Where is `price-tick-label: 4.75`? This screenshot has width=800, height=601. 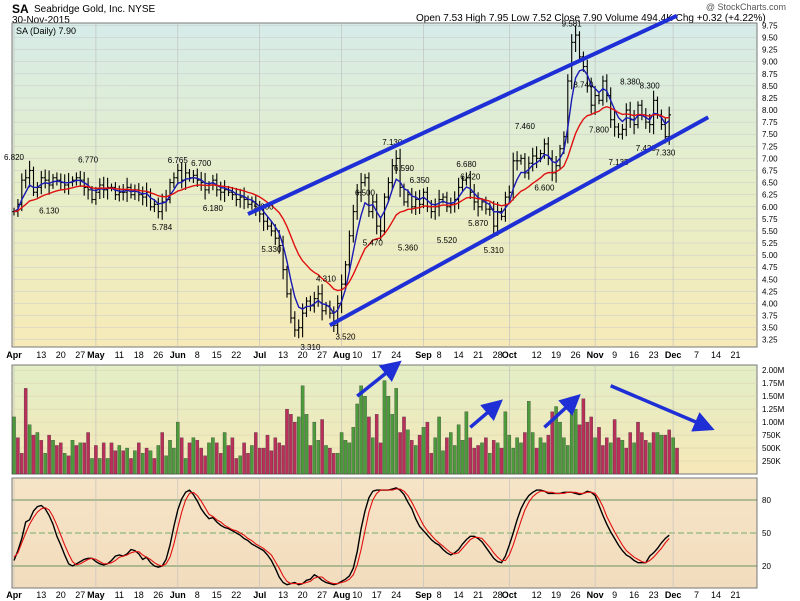 price-tick-label: 4.75 is located at coordinates (770, 267).